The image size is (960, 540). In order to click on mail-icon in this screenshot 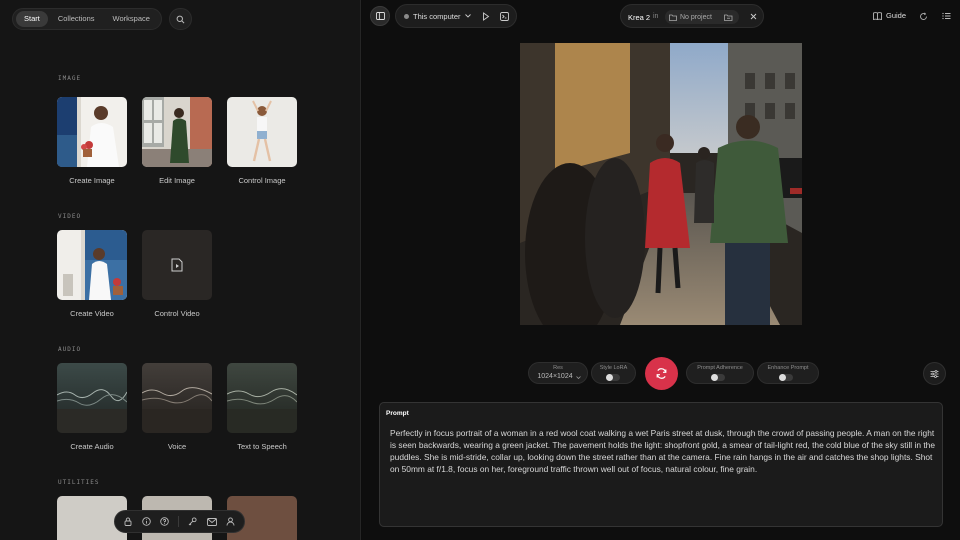, I will do `click(211, 521)`.